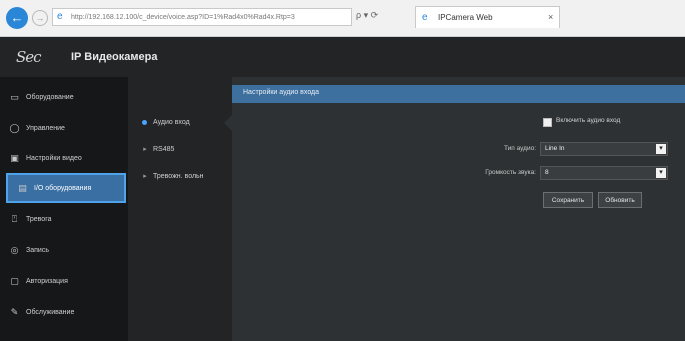  I want to click on sidebar-item-label: Авторизация, so click(47, 281).